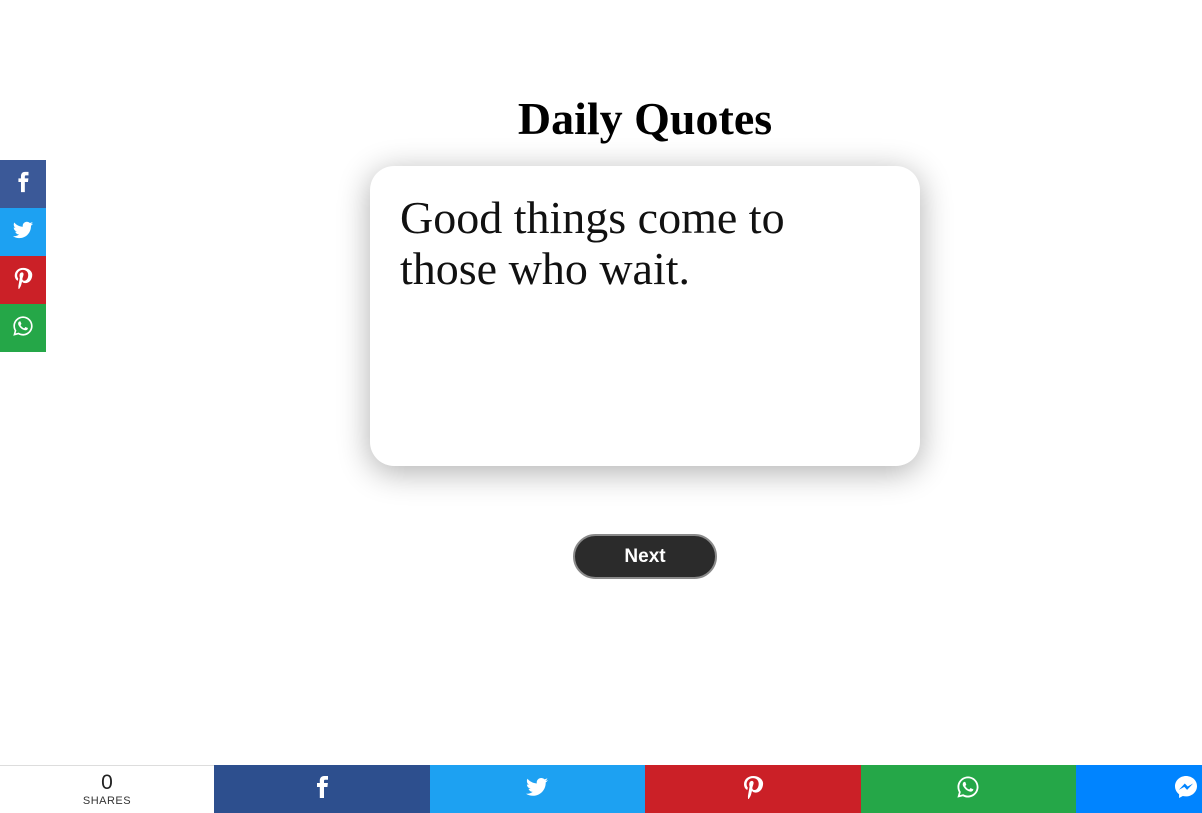 The image size is (1202, 813). I want to click on share-count-value: 0, so click(107, 782).